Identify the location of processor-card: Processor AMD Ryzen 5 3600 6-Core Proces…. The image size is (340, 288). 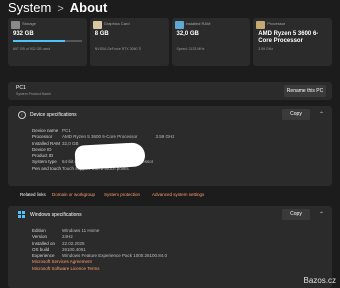
(292, 42).